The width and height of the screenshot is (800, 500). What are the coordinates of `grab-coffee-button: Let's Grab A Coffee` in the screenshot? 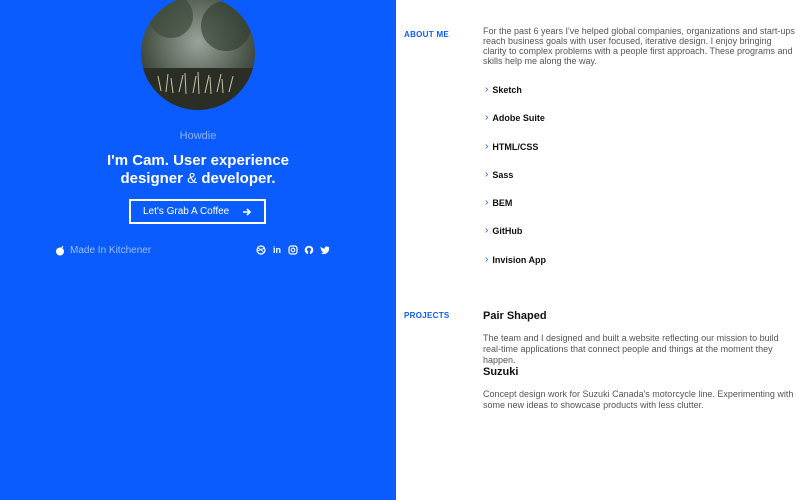 It's located at (197, 211).